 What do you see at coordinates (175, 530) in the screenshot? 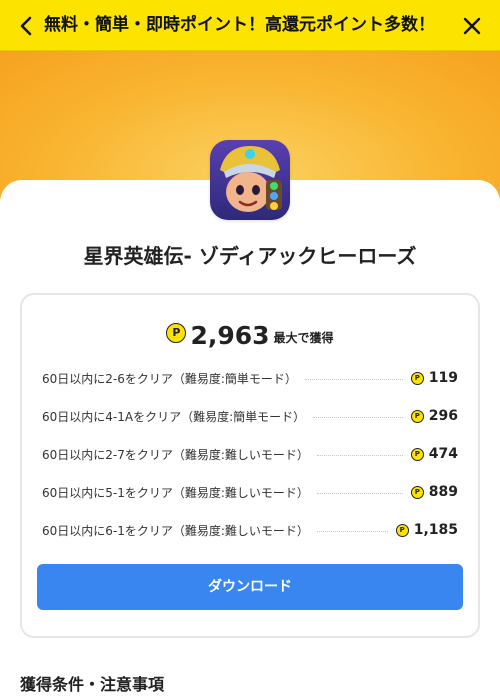
I see `task-label: 60日以内に6-1をクリア（難易度:難しいモード）` at bounding box center [175, 530].